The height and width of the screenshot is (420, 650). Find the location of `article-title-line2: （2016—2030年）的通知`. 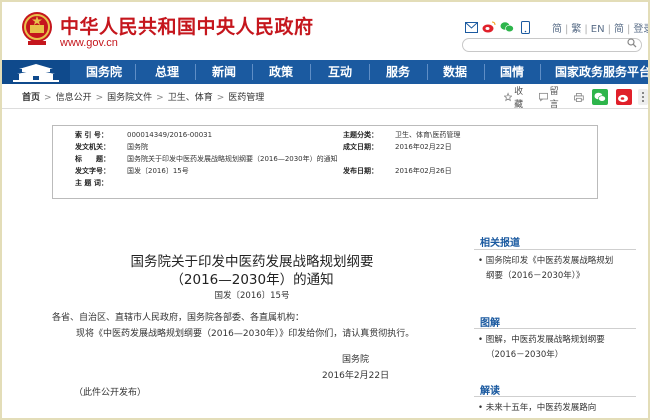

article-title-line2: （2016—2030年）的通知 is located at coordinates (252, 280).